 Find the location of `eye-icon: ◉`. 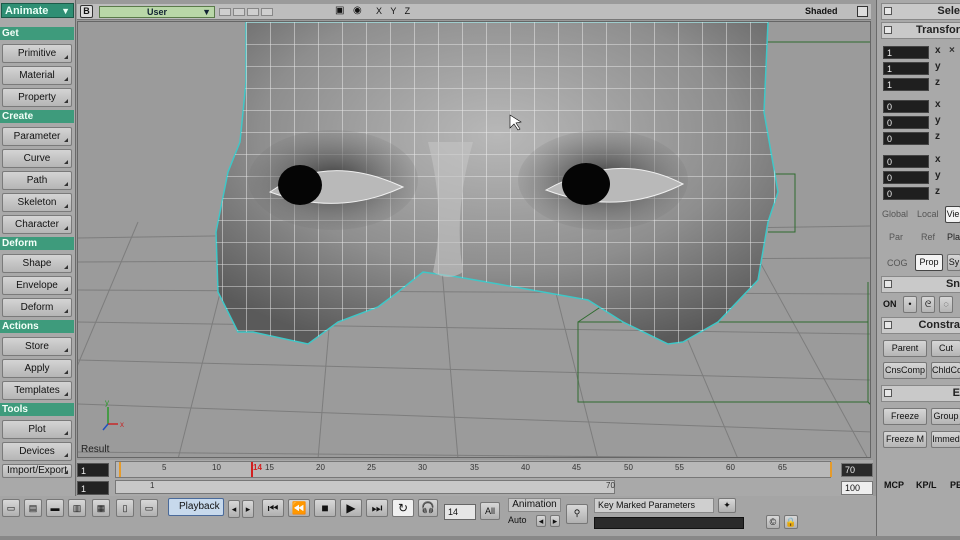

eye-icon: ◉ is located at coordinates (357, 10).